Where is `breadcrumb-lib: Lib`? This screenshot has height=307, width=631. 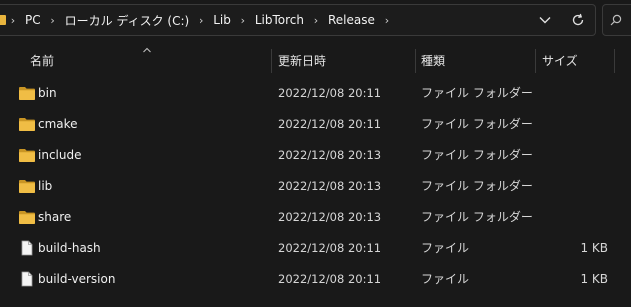
breadcrumb-lib: Lib is located at coordinates (222, 20).